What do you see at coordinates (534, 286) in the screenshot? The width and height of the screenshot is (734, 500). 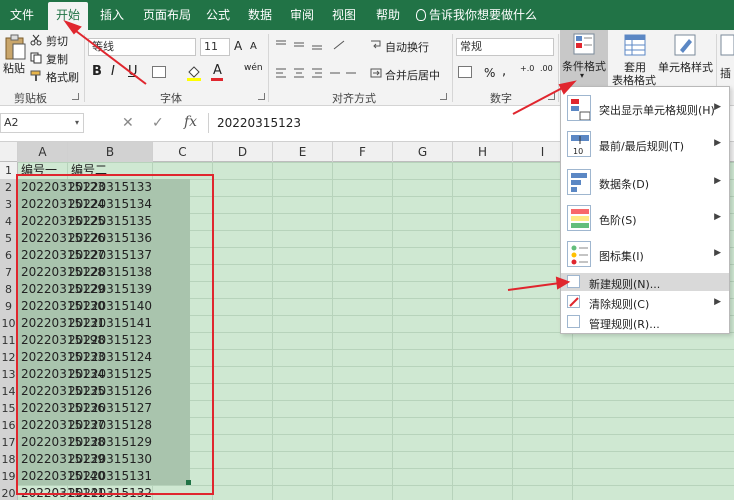 I see `arrow-to-new-rule` at bounding box center [534, 286].